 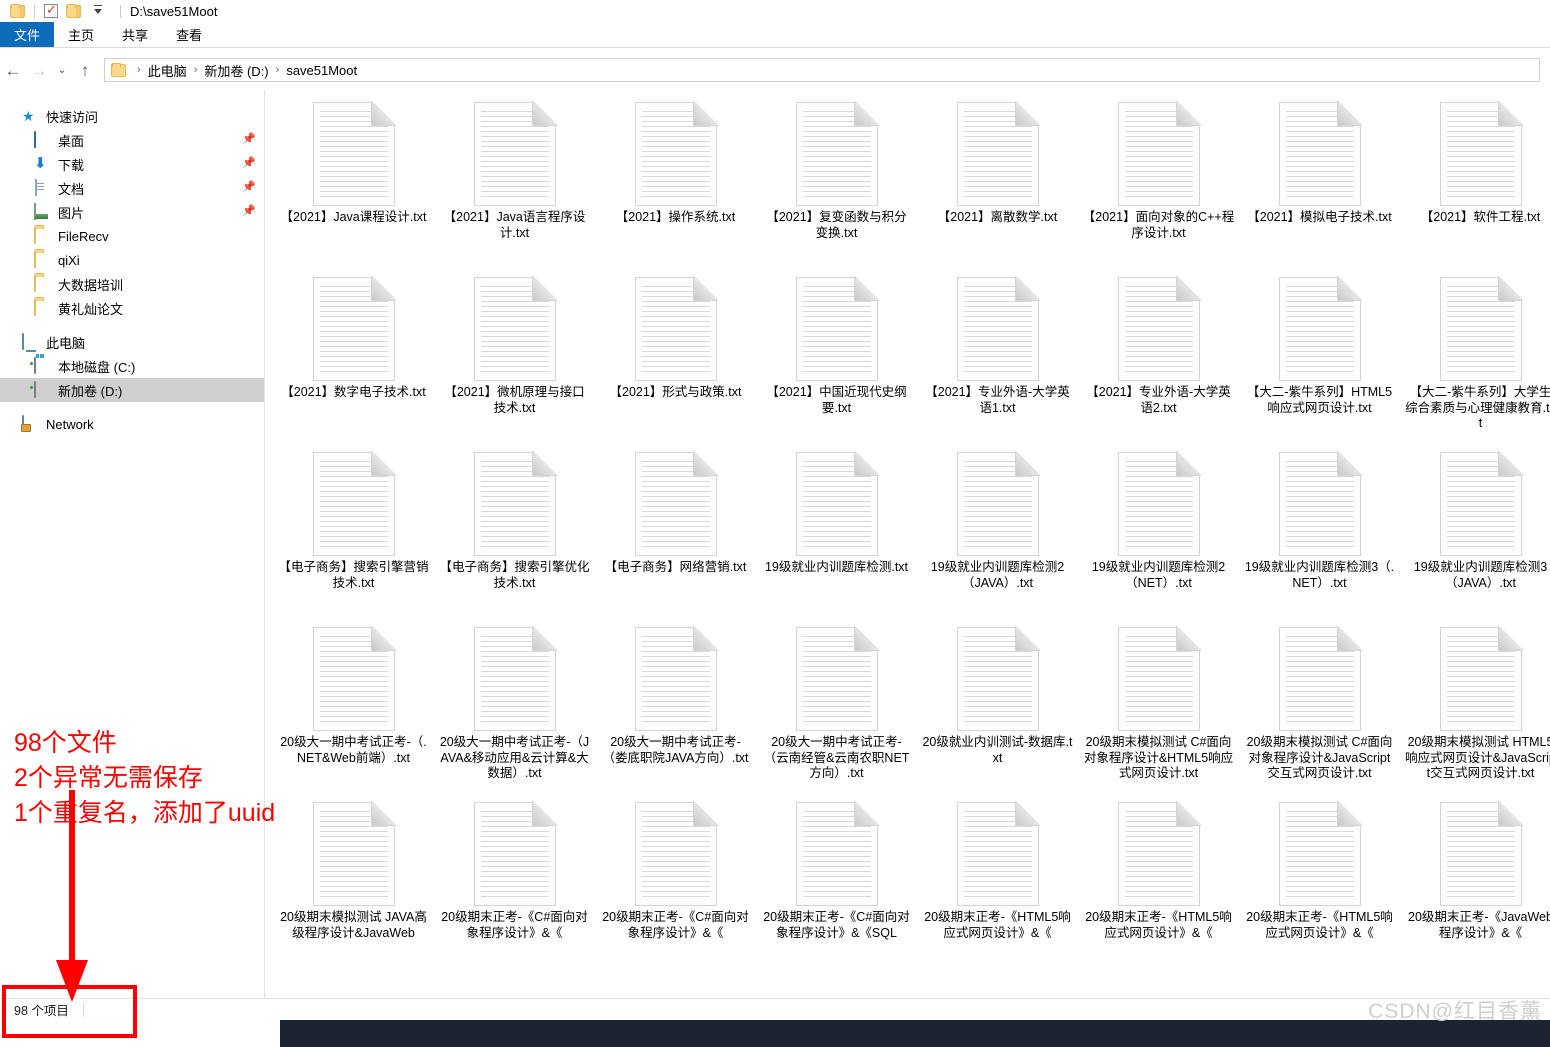 What do you see at coordinates (822, 70) in the screenshot?
I see `breadcrumb: › 此电脑 › 新加卷 (D:) › save51Moot` at bounding box center [822, 70].